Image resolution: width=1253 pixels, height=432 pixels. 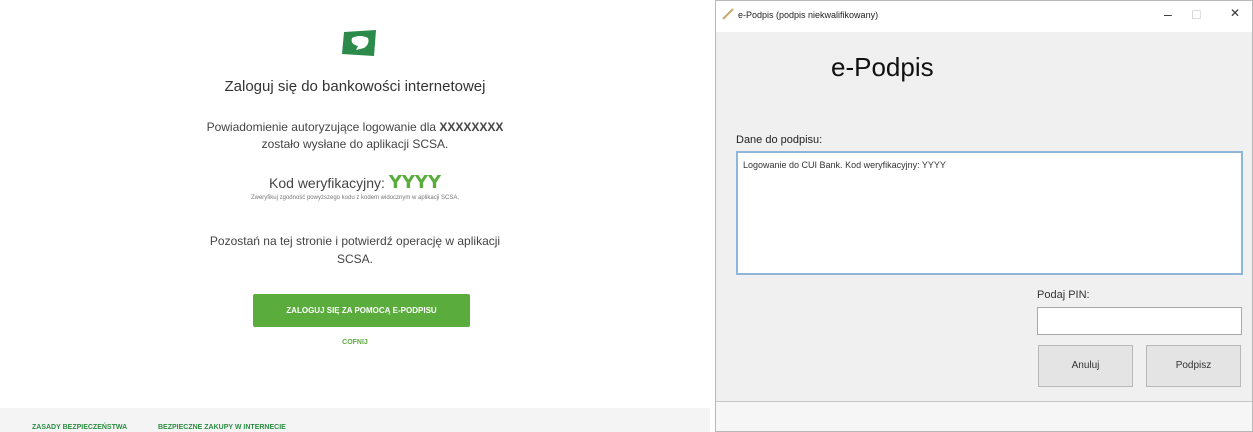 What do you see at coordinates (355, 86) in the screenshot?
I see `login-title: Zaloguj się do bankowości internetowej` at bounding box center [355, 86].